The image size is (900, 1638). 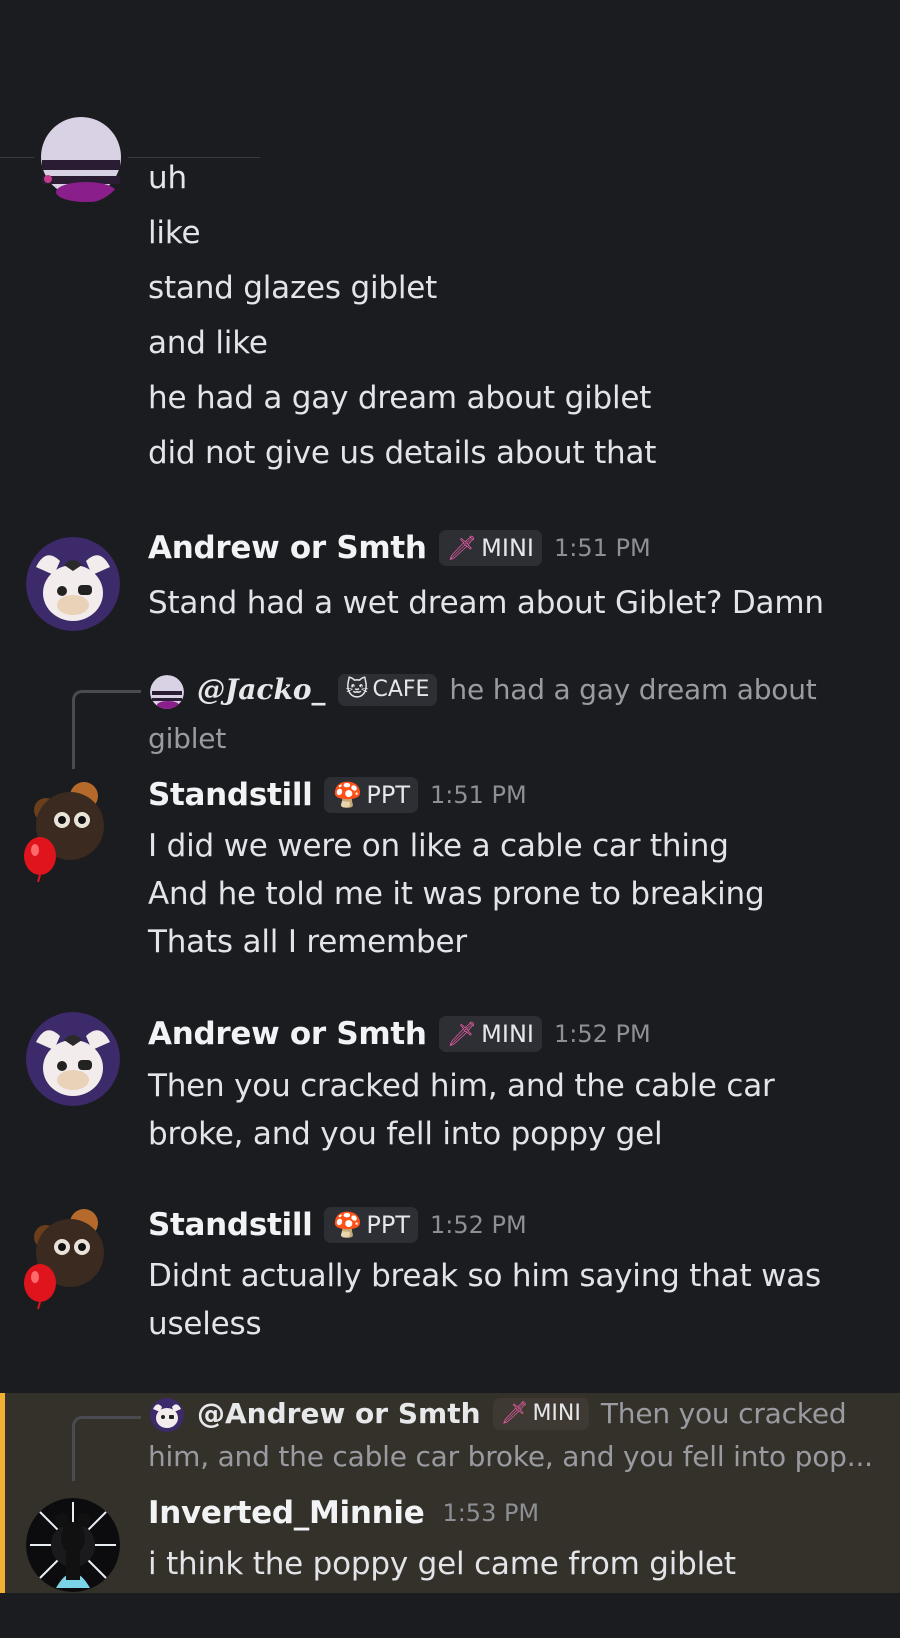 I want to click on avatar-inverted-minnie, so click(x=73, y=1545).